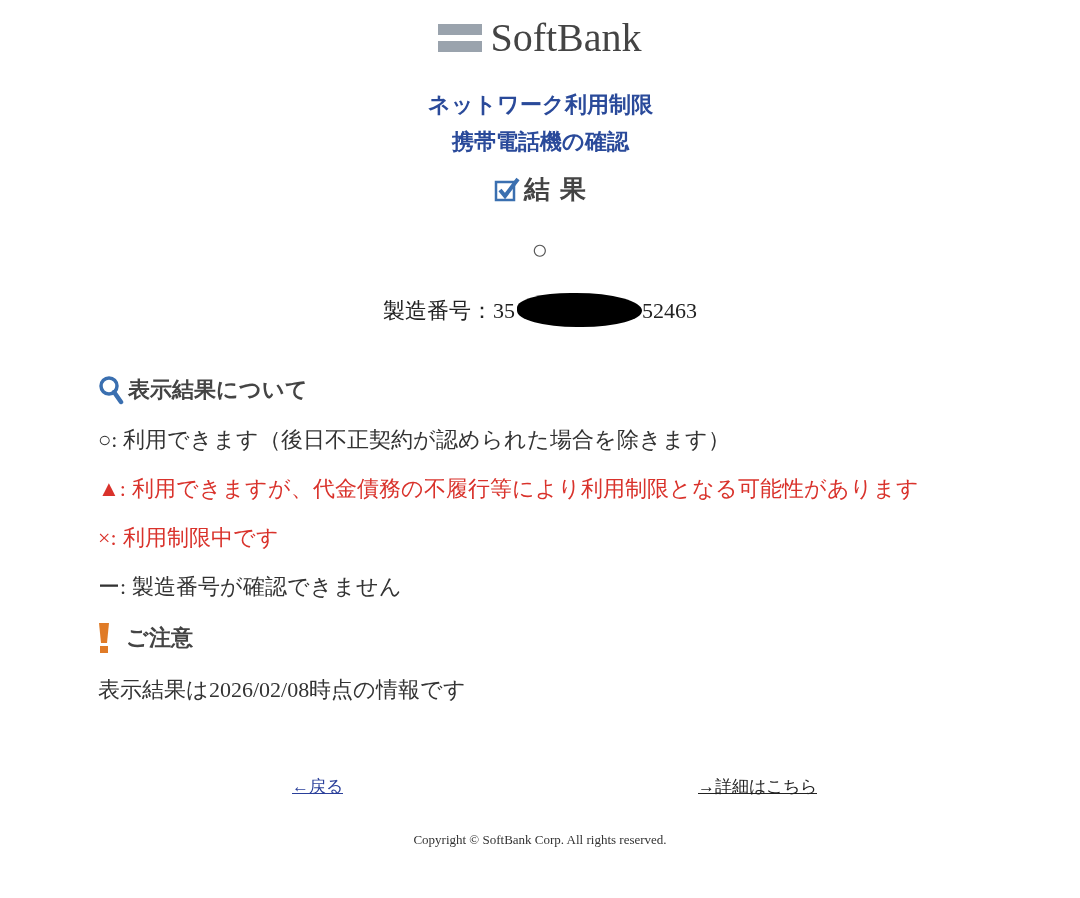 This screenshot has width=1080, height=898. Describe the element at coordinates (507, 189) in the screenshot. I see `checkbox-icon` at that location.